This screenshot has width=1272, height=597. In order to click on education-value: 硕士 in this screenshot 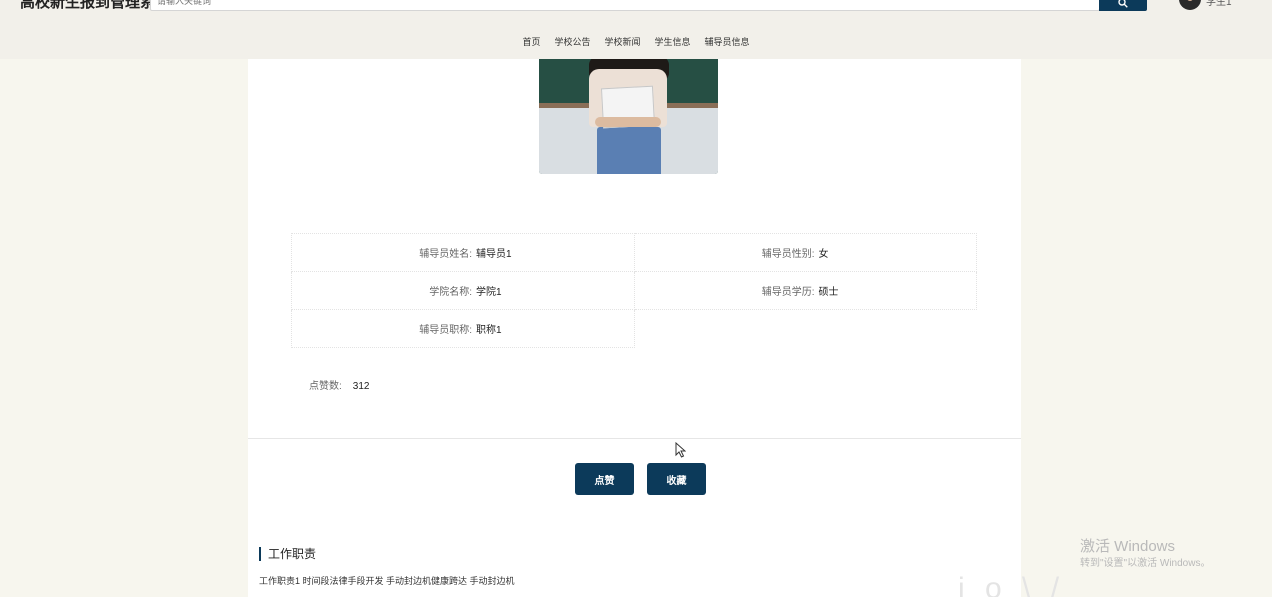, I will do `click(828, 292)`.